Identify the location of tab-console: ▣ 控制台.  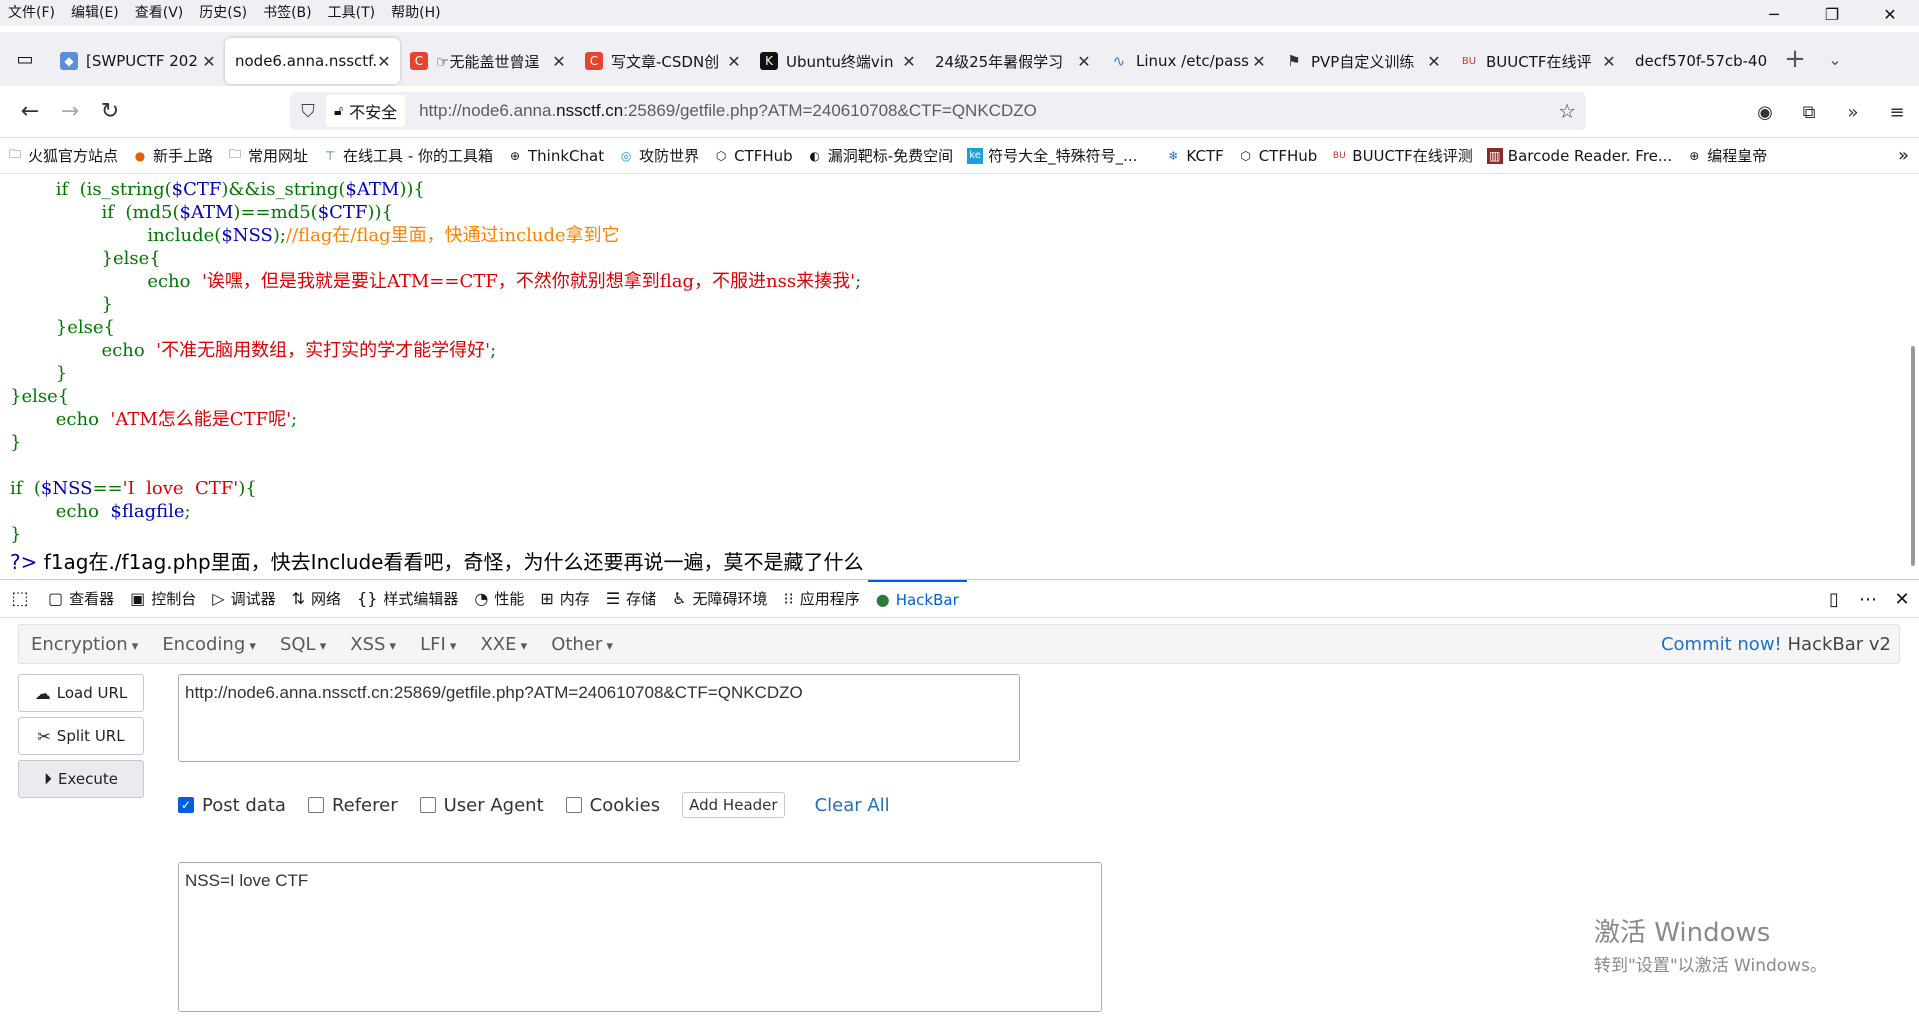
(163, 599).